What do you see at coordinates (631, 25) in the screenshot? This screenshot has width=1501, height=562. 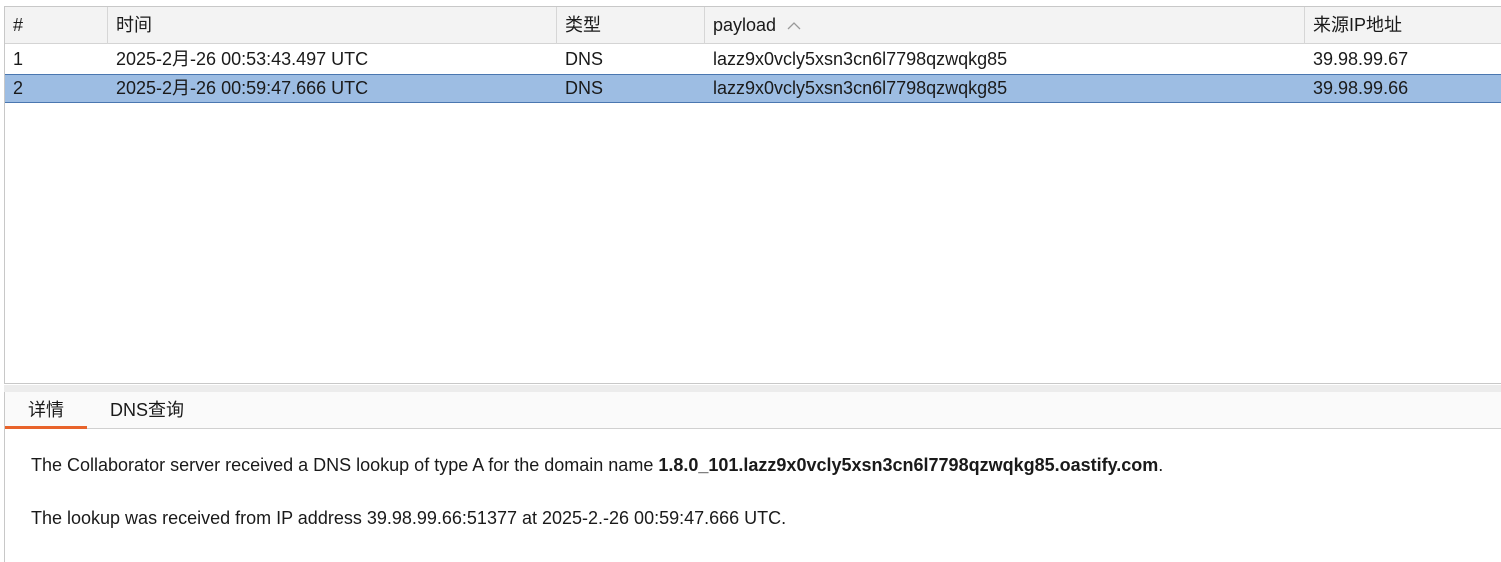 I see `column-header-type: 类型` at bounding box center [631, 25].